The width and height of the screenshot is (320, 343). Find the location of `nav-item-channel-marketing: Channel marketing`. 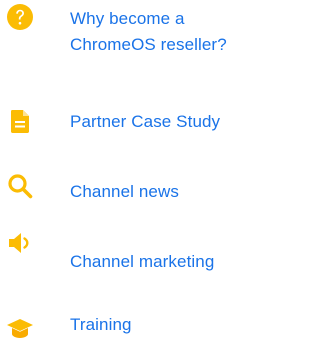

nav-item-channel-marketing: Channel marketing is located at coordinates (135, 247).